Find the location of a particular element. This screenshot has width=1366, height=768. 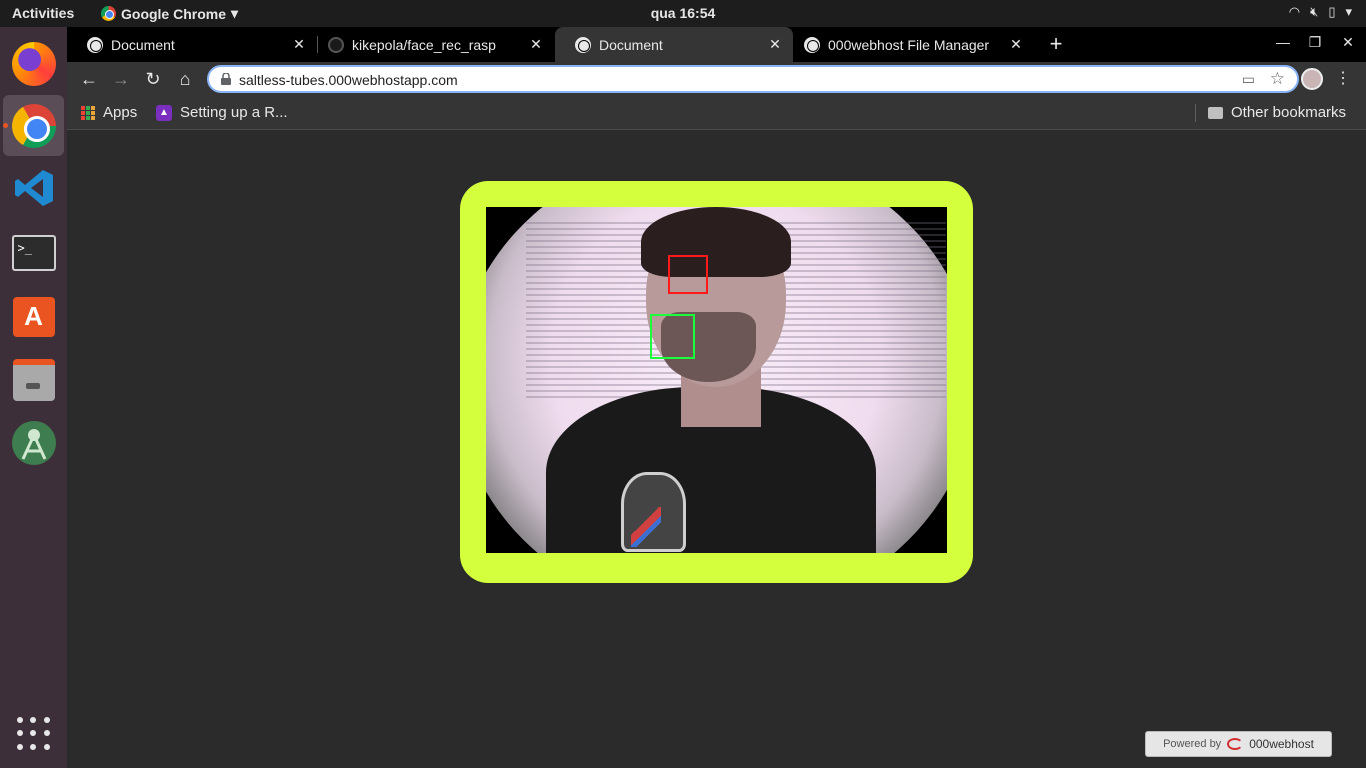

vscode-icon is located at coordinates (33, 187).